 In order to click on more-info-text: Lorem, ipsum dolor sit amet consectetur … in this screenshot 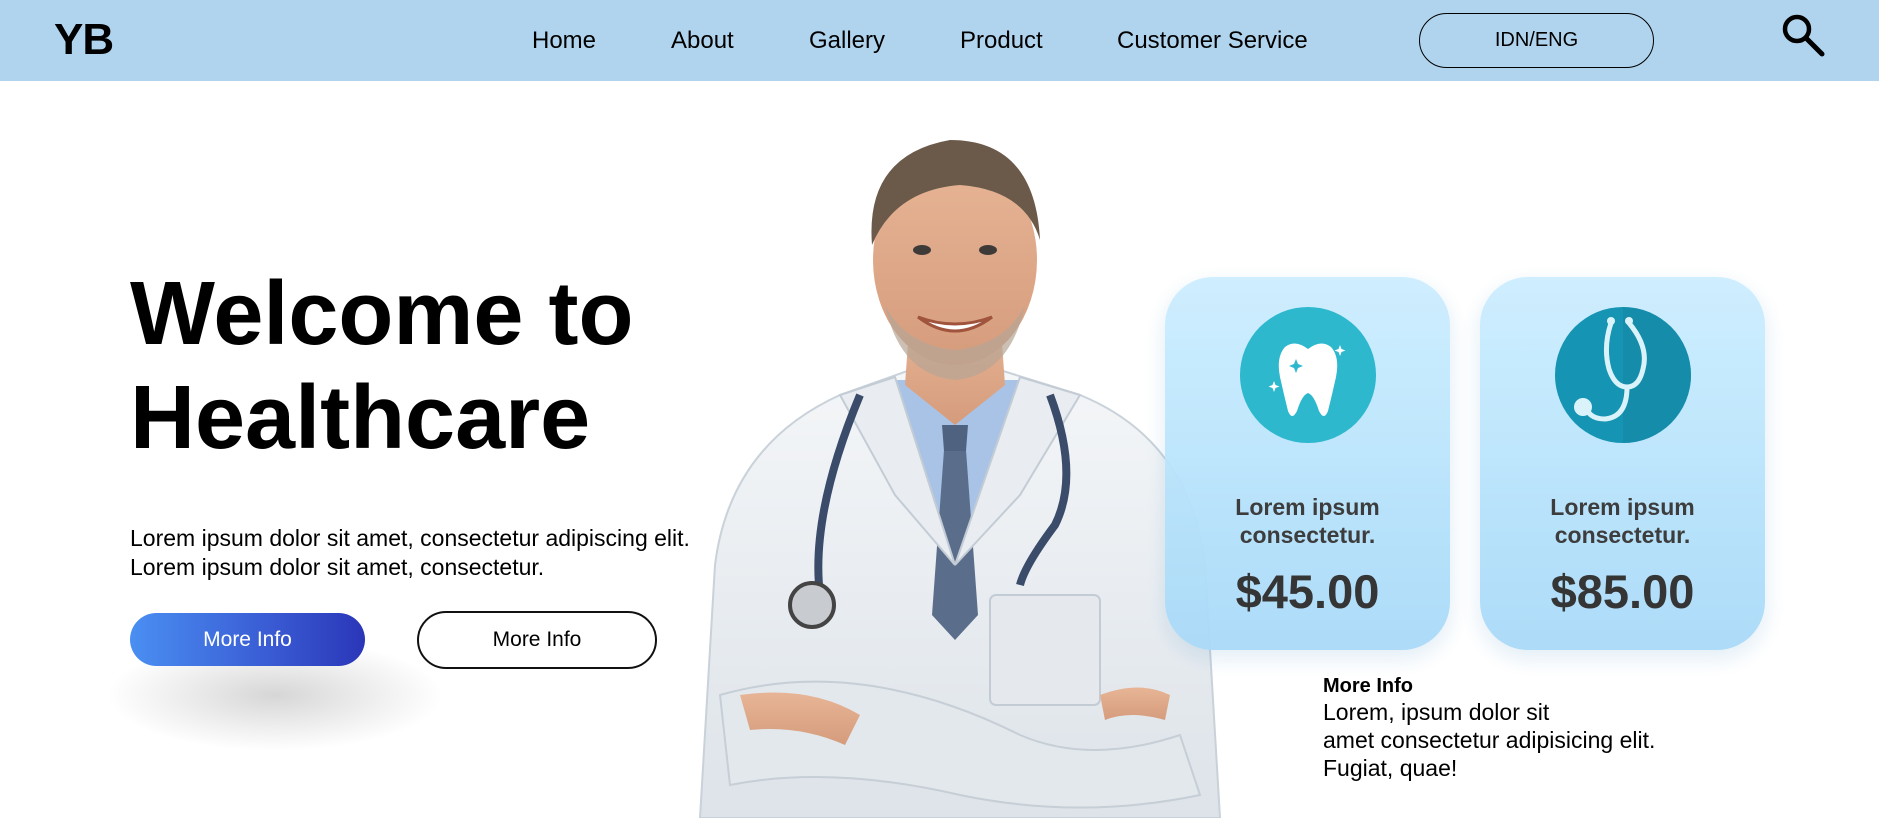, I will do `click(1489, 740)`.